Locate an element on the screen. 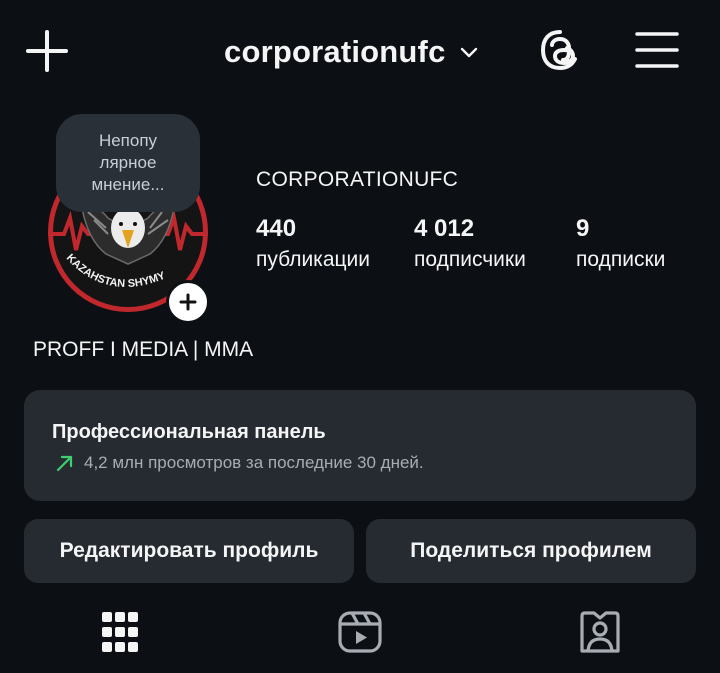 This screenshot has width=720, height=673. grid-icon is located at coordinates (120, 632).